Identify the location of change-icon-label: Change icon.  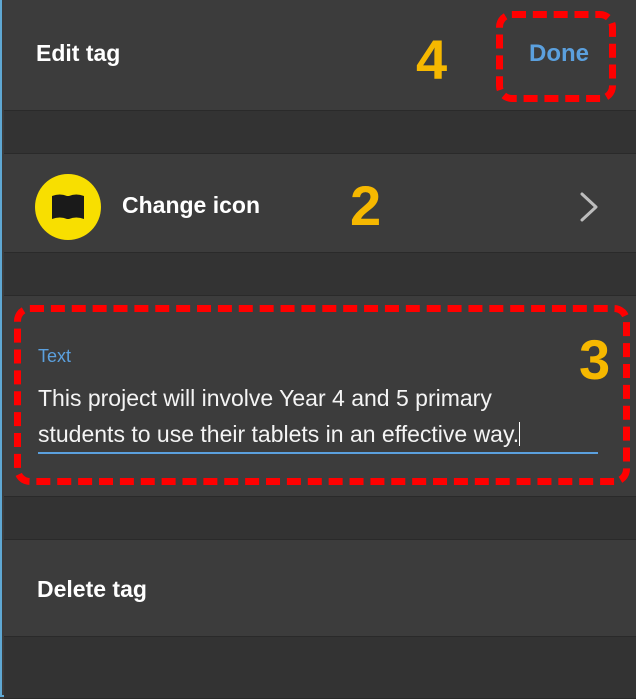
(191, 205).